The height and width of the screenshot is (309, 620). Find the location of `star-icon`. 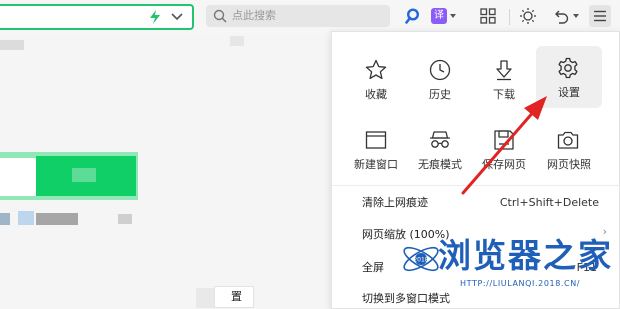

star-icon is located at coordinates (376, 69).